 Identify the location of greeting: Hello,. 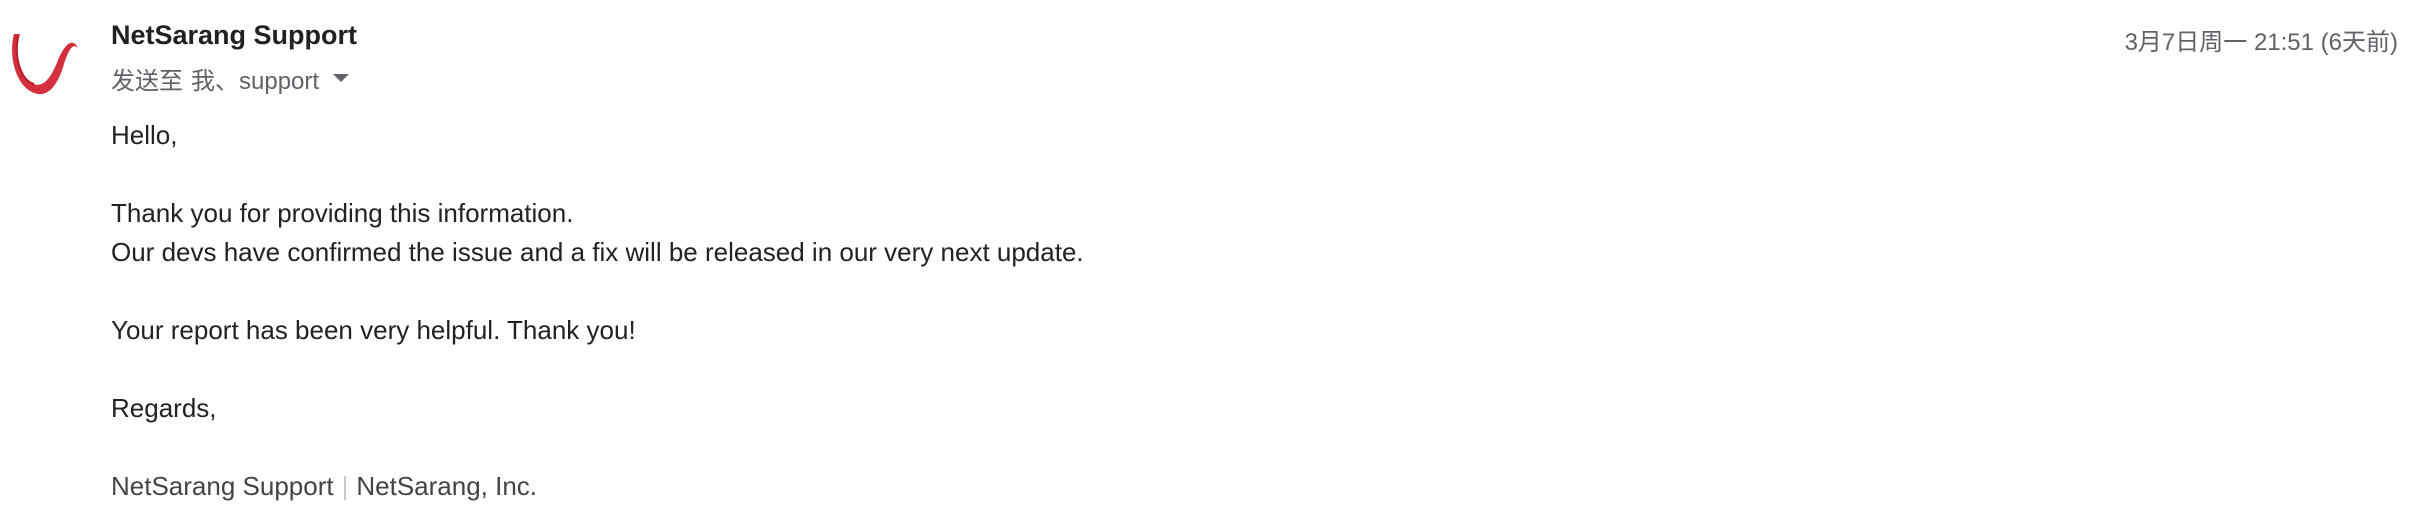
(144, 135).